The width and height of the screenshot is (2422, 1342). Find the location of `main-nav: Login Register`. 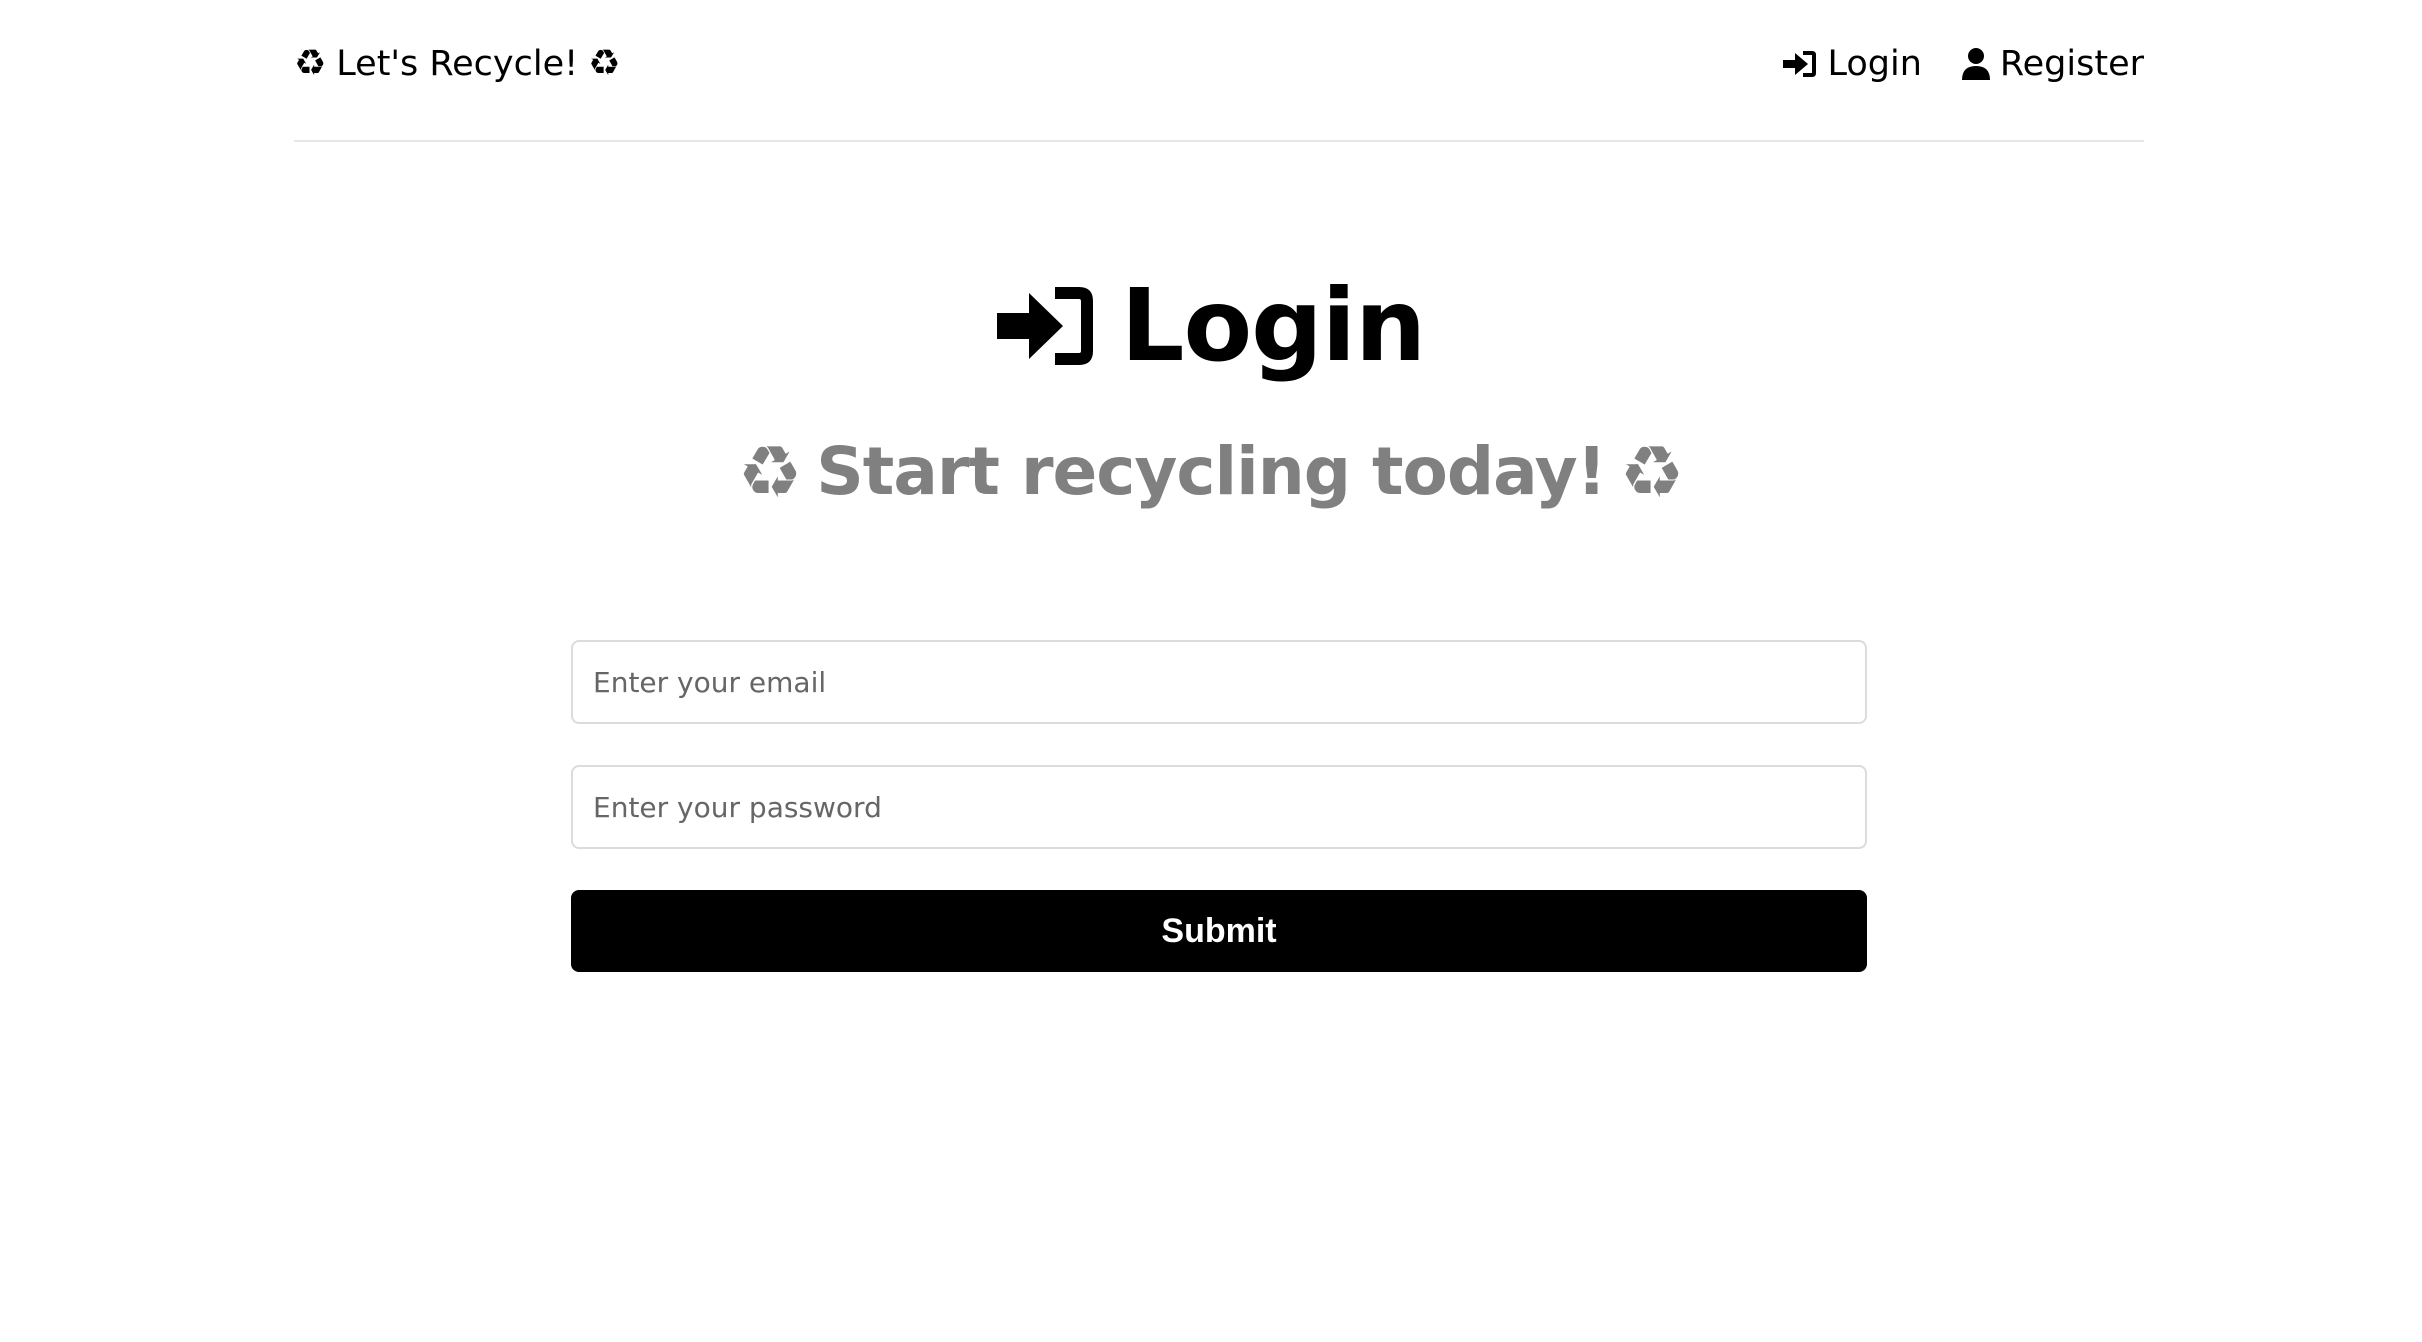

main-nav: Login Register is located at coordinates (1963, 64).